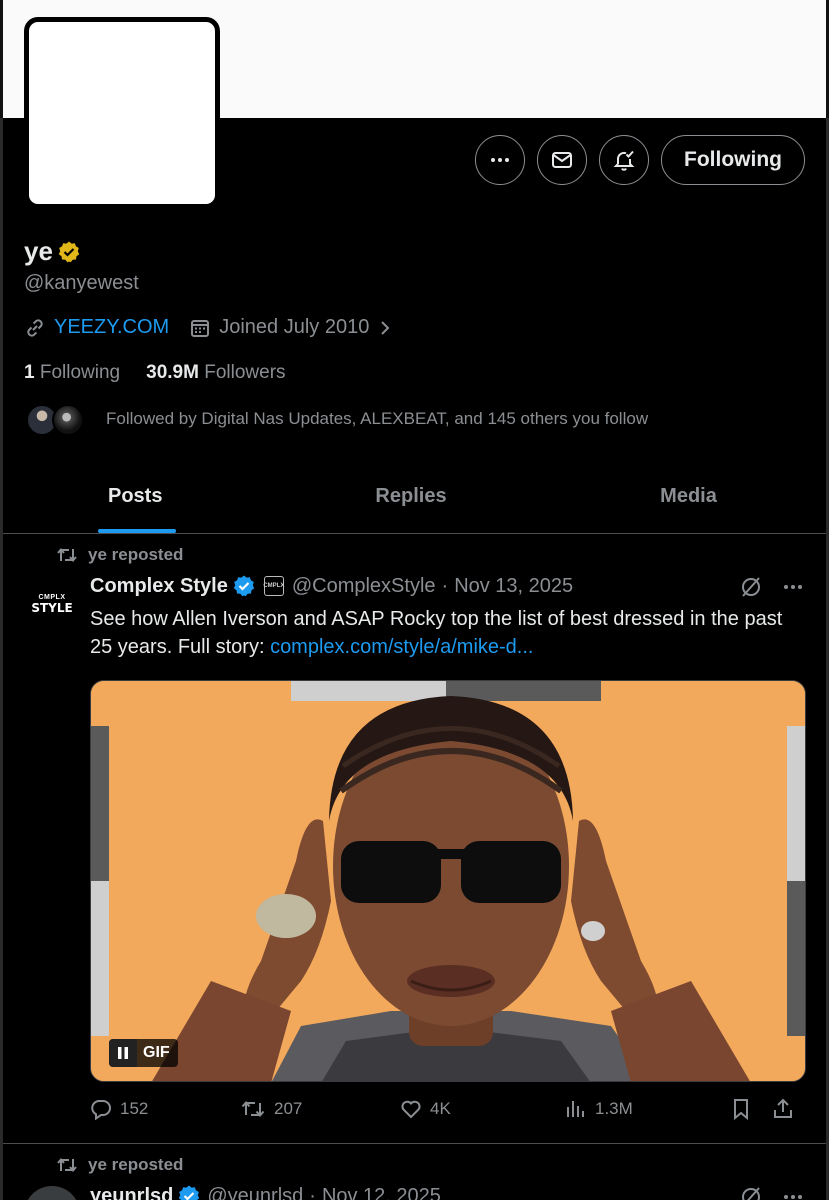 The height and width of the screenshot is (1200, 829). I want to click on more-button, so click(500, 160).